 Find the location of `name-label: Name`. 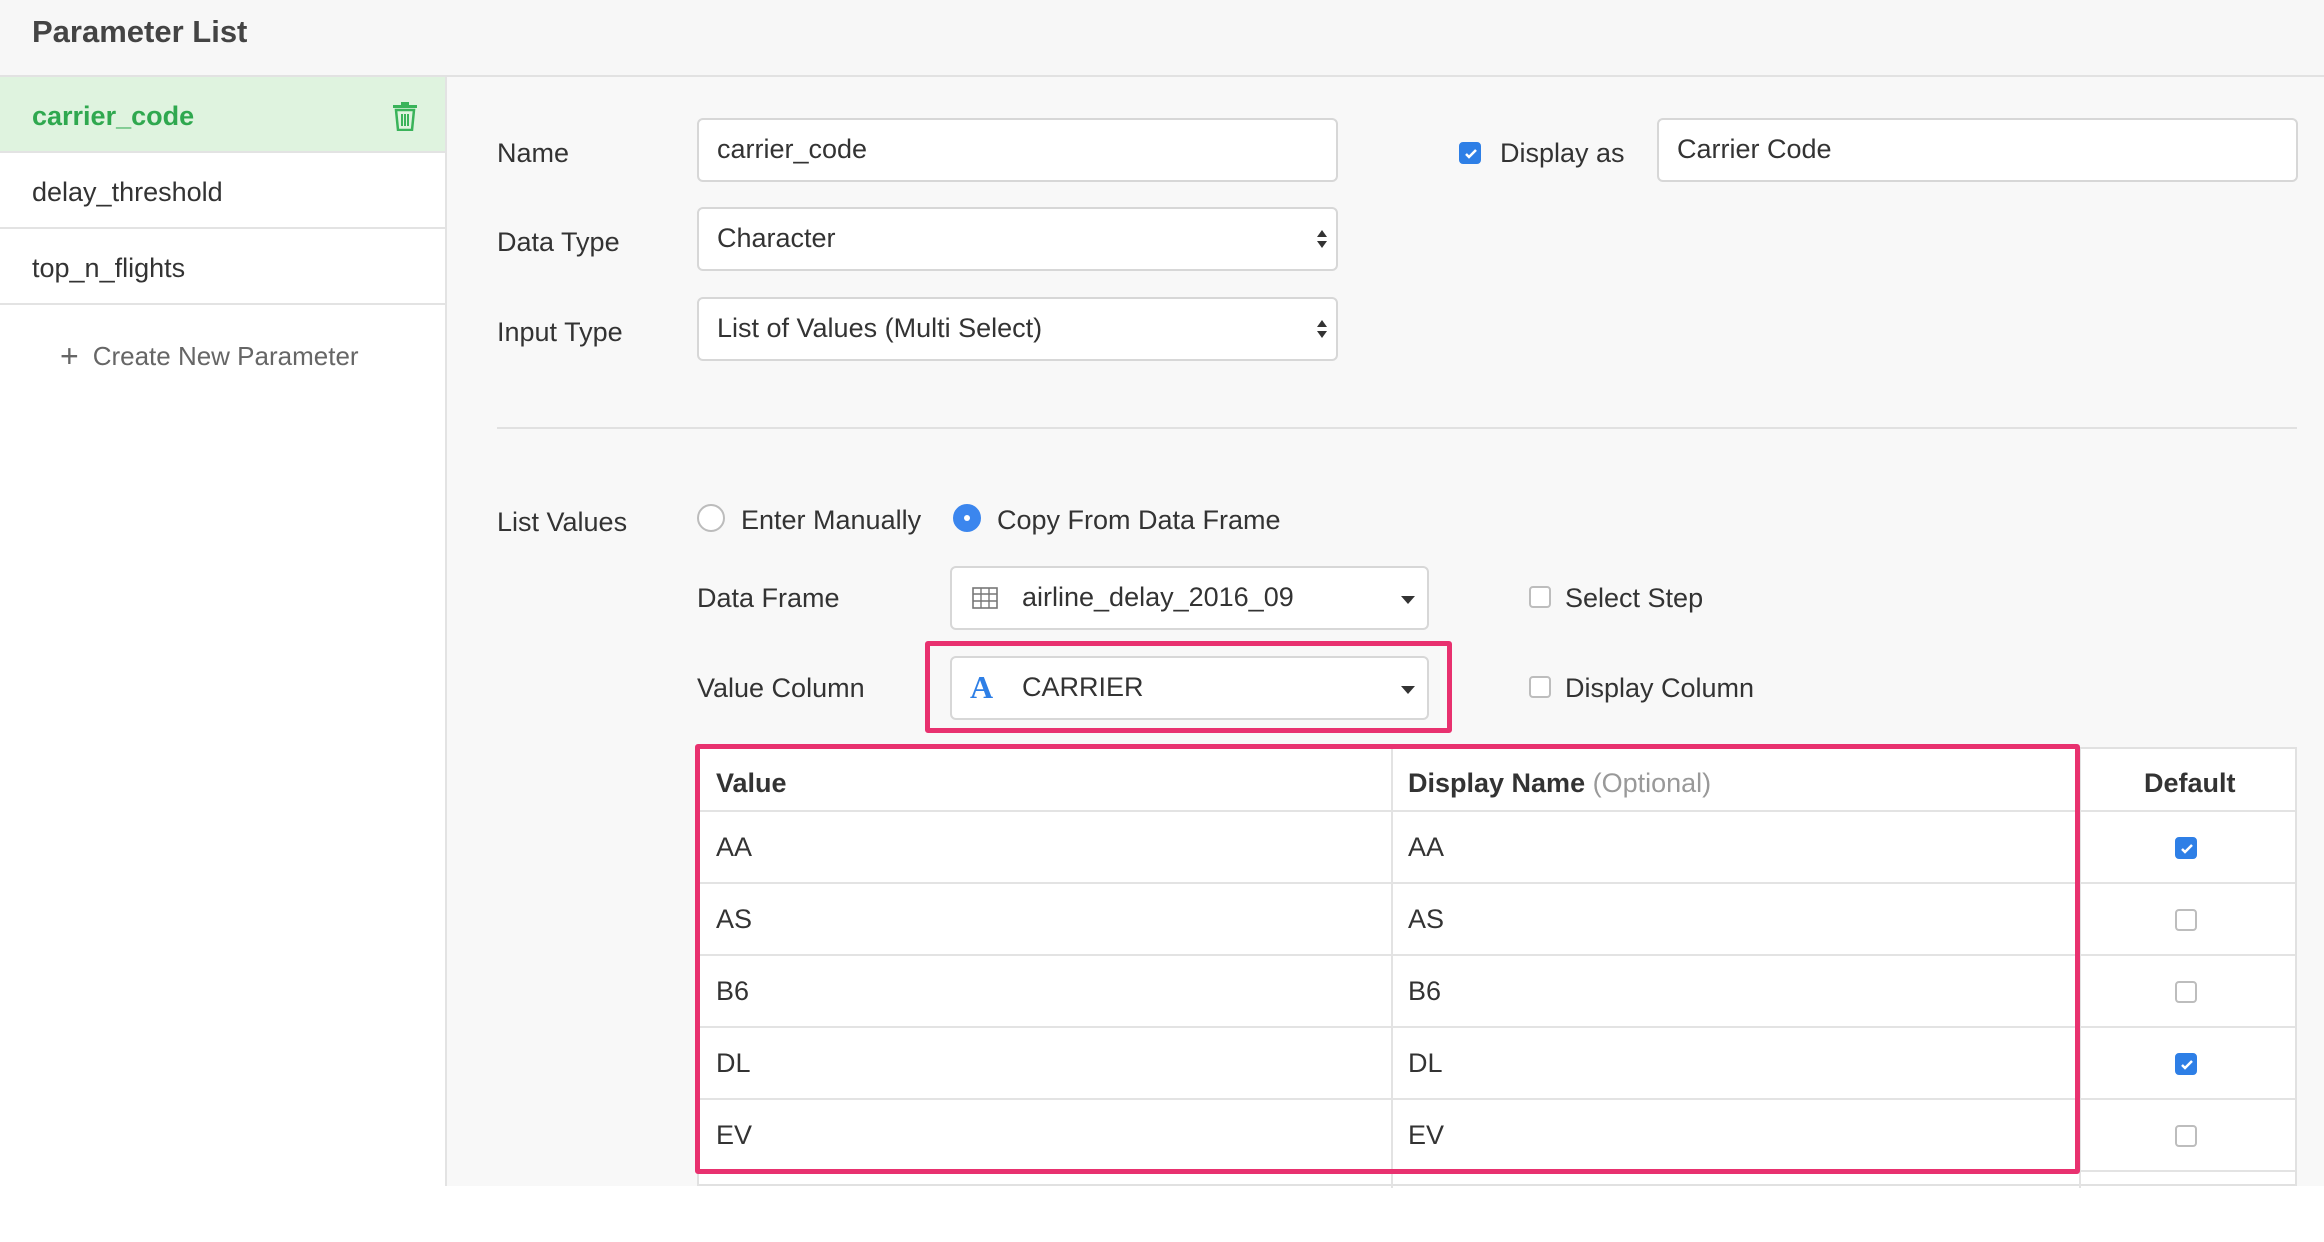

name-label: Name is located at coordinates (533, 153).